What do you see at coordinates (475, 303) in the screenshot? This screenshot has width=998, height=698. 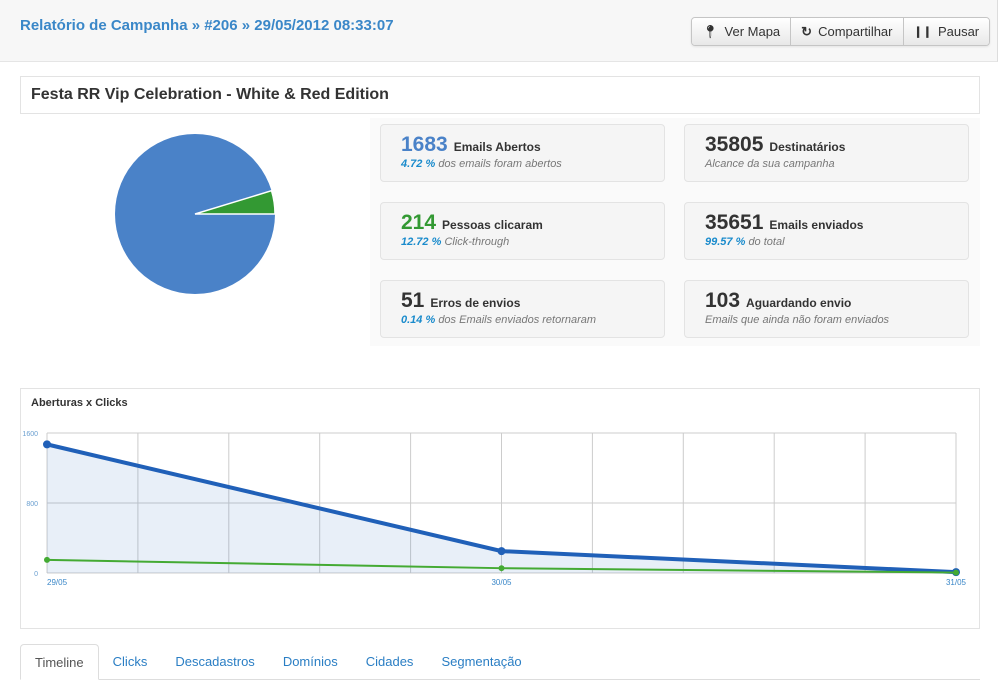 I see `stat-label: Erros de envios` at bounding box center [475, 303].